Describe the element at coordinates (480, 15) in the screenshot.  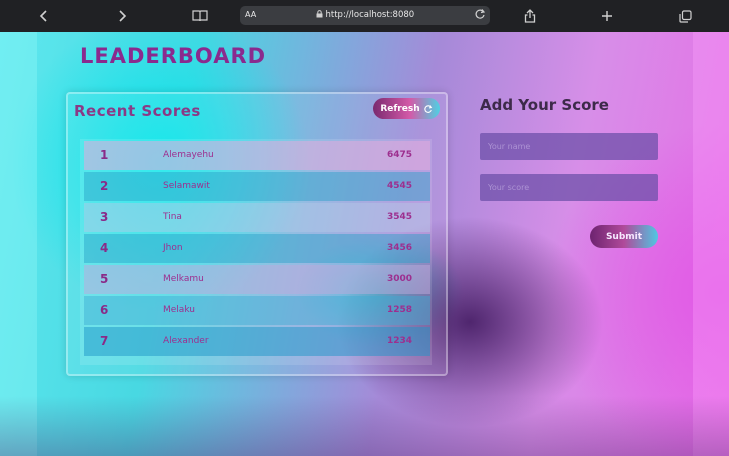
I see `reload-icon` at that location.